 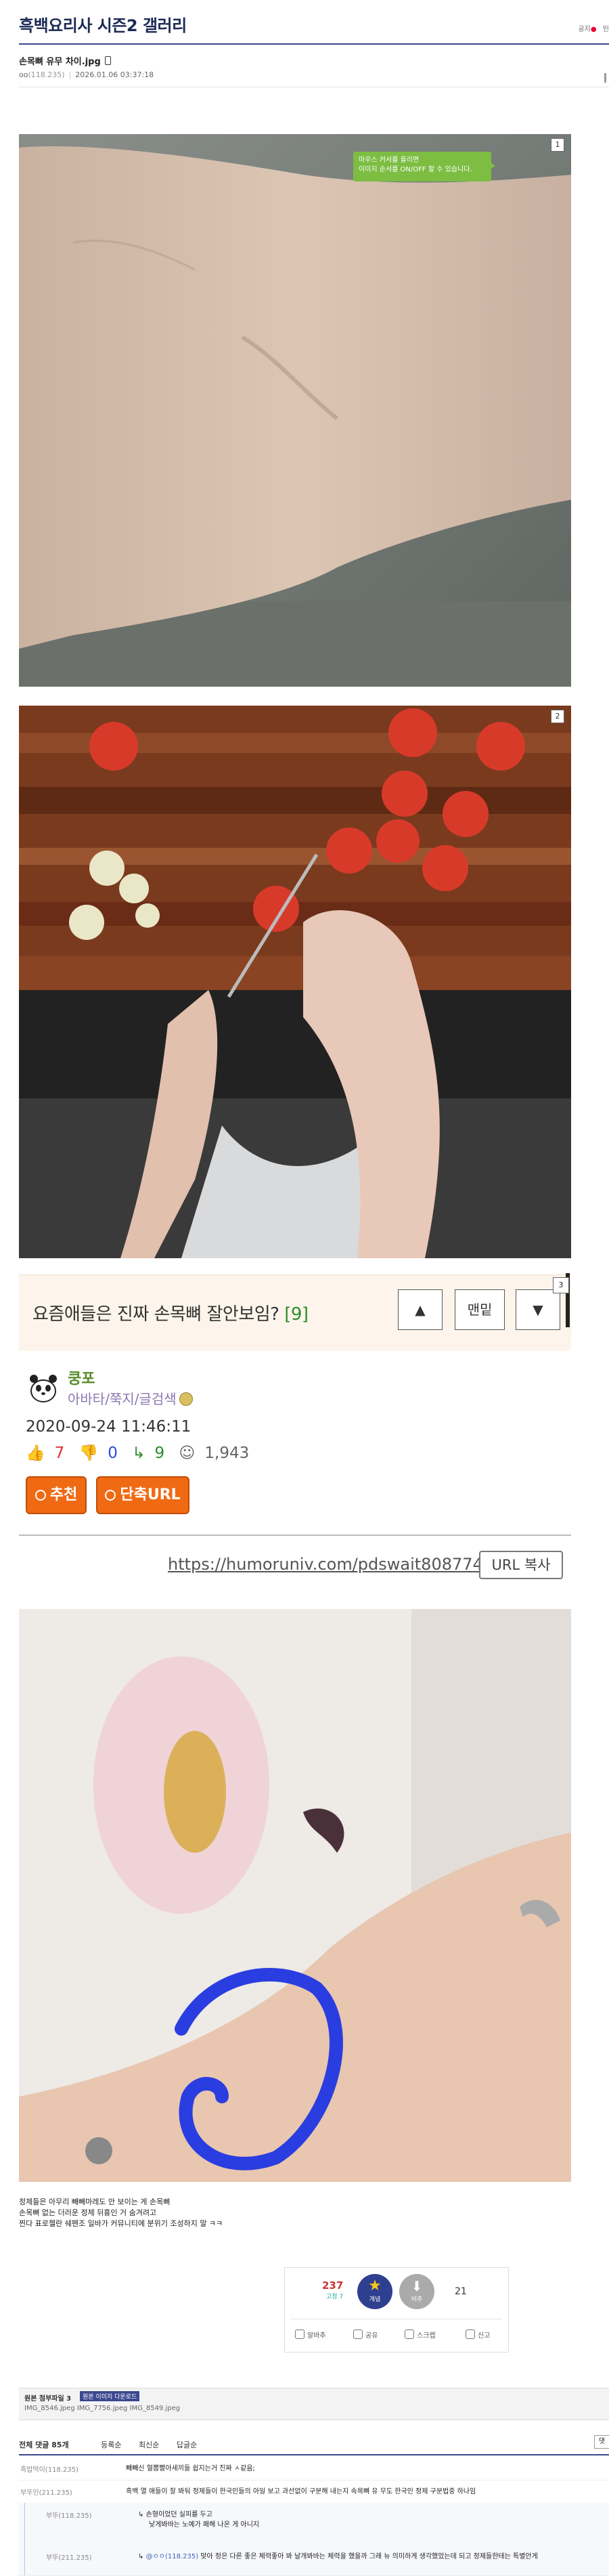 I want to click on comment-nick: 부뚜(118.235), so click(x=69, y=2515).